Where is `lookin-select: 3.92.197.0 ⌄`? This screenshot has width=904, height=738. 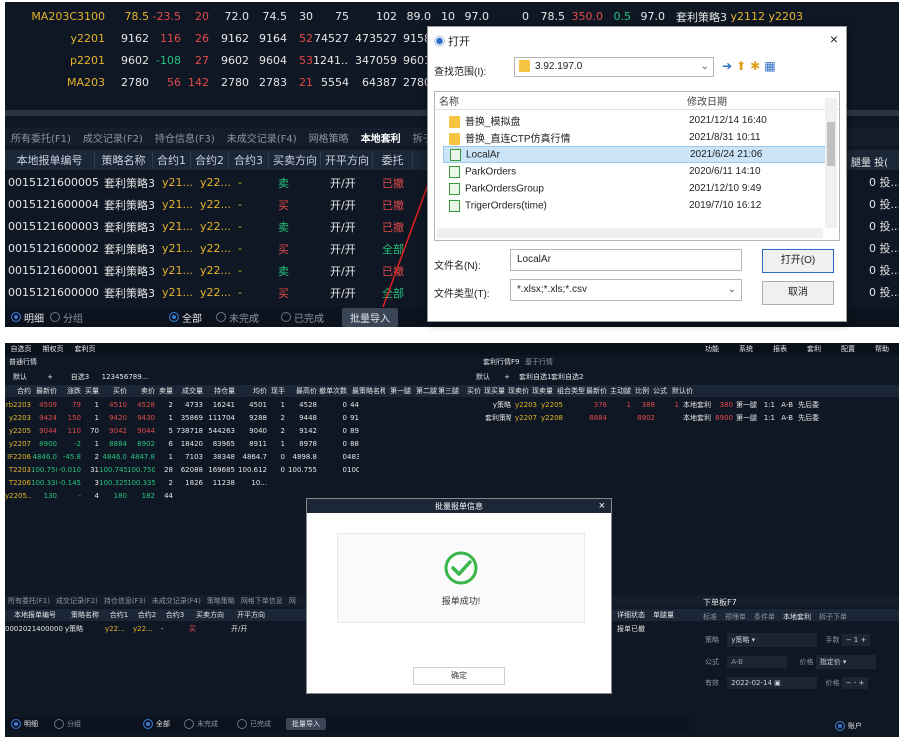 lookin-select: 3.92.197.0 ⌄ is located at coordinates (614, 67).